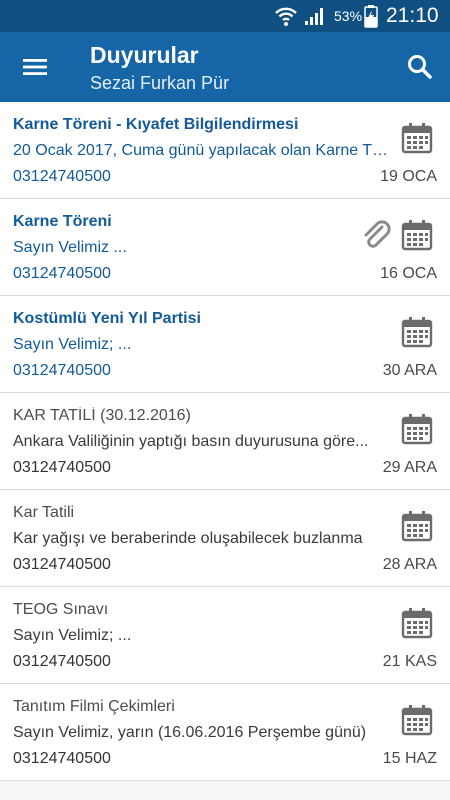 The height and width of the screenshot is (800, 450). Describe the element at coordinates (314, 16) in the screenshot. I see `signal-icon` at that location.